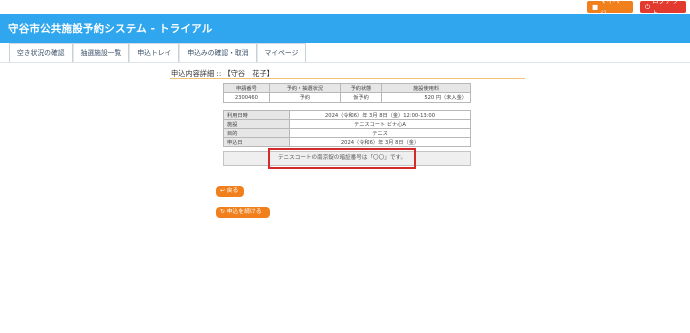 The height and width of the screenshot is (333, 690). What do you see at coordinates (347, 78) in the screenshot?
I see `title-underline` at bounding box center [347, 78].